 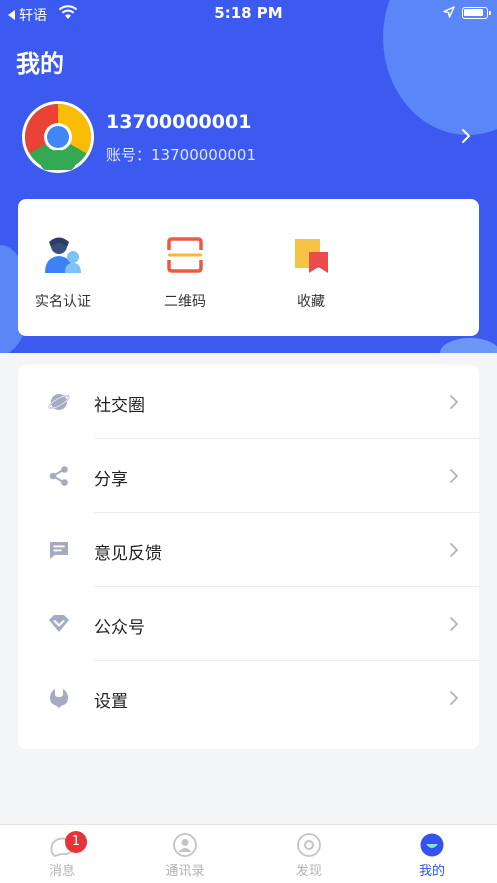 What do you see at coordinates (308, 871) in the screenshot?
I see `tab-label: 发现` at bounding box center [308, 871].